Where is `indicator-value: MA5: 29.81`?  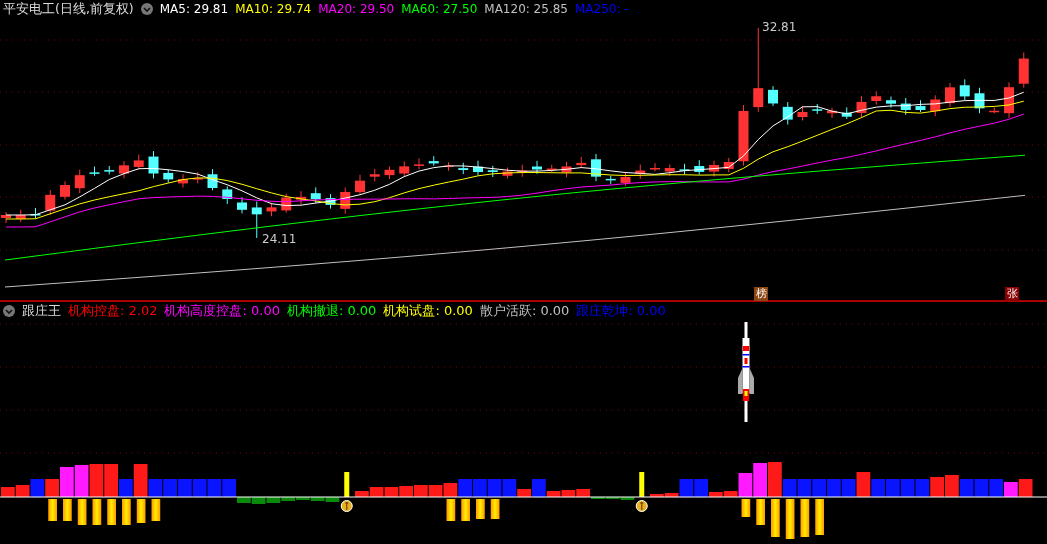
indicator-value: MA5: 29.81 is located at coordinates (194, 9).